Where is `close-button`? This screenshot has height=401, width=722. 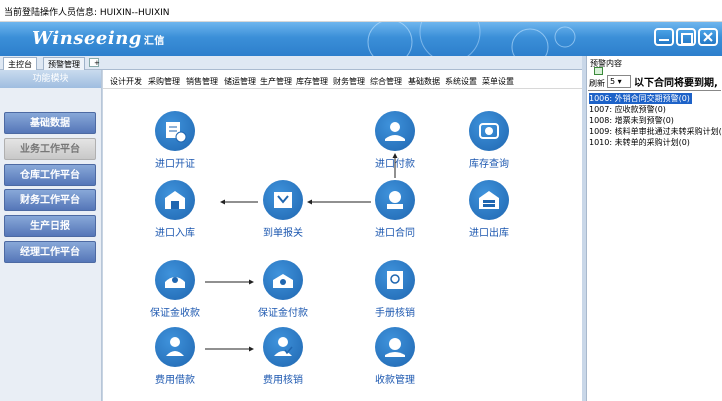 close-button is located at coordinates (708, 37).